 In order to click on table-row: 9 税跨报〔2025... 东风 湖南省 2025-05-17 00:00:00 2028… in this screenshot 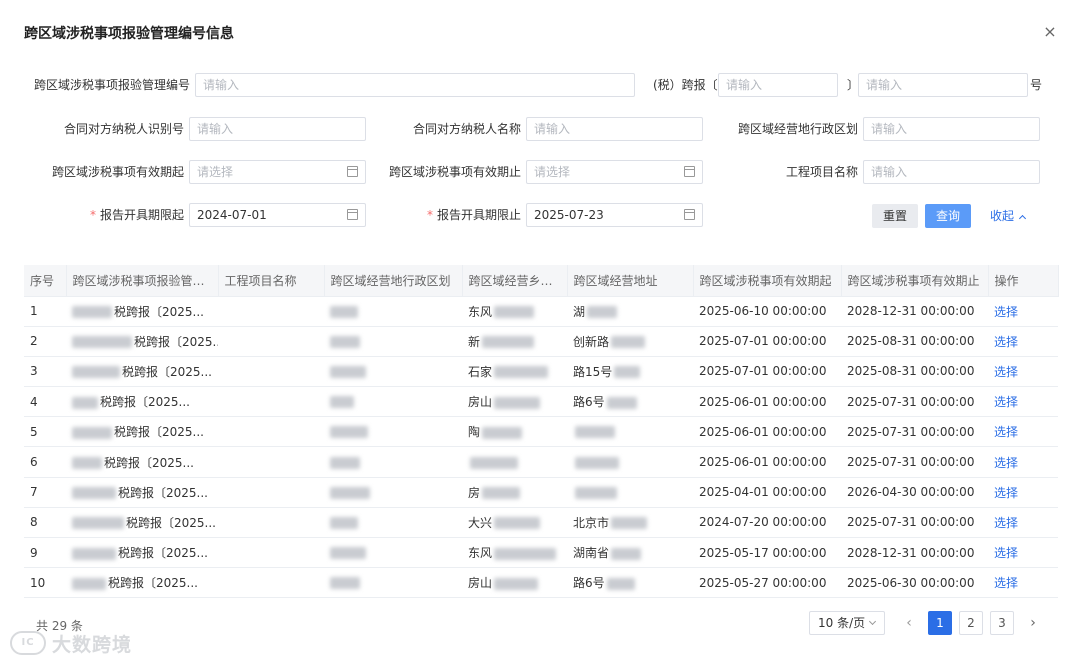, I will do `click(541, 553)`.